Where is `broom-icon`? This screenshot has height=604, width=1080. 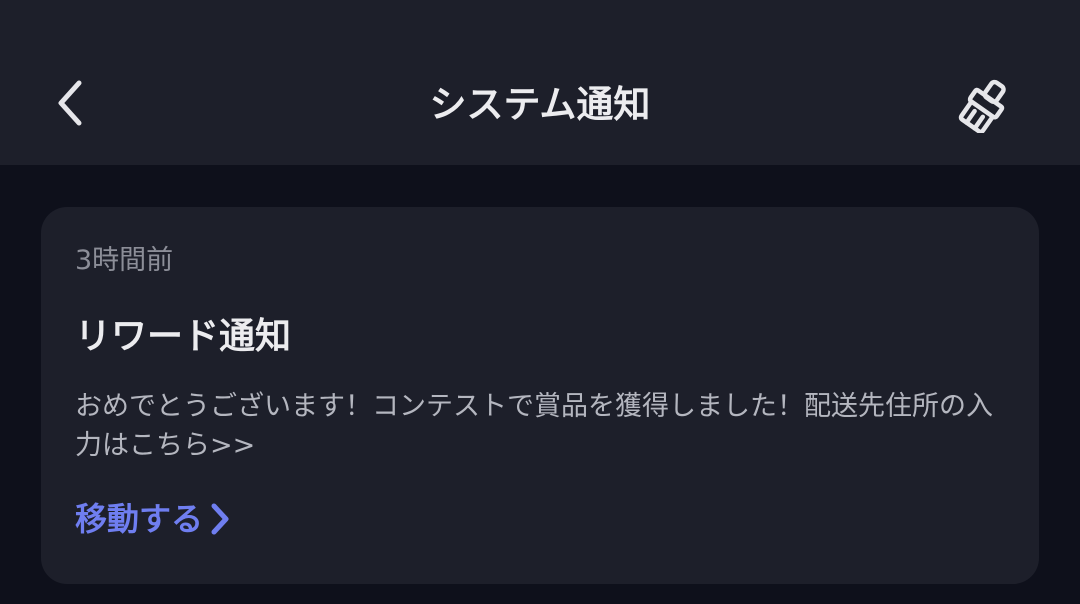 broom-icon is located at coordinates (985, 107).